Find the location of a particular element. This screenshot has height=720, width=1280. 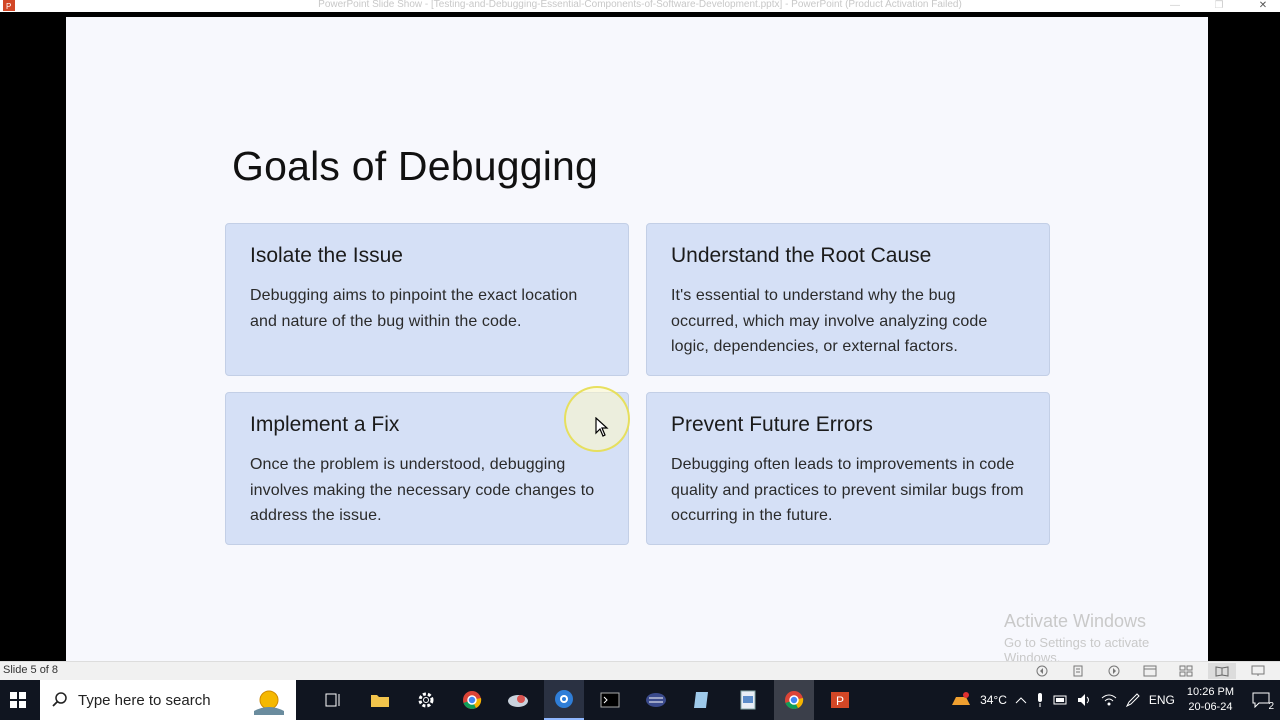

system-tray: 34°C ENG 10:26 PM 20-06-24 2 is located at coordinates (1113, 700).